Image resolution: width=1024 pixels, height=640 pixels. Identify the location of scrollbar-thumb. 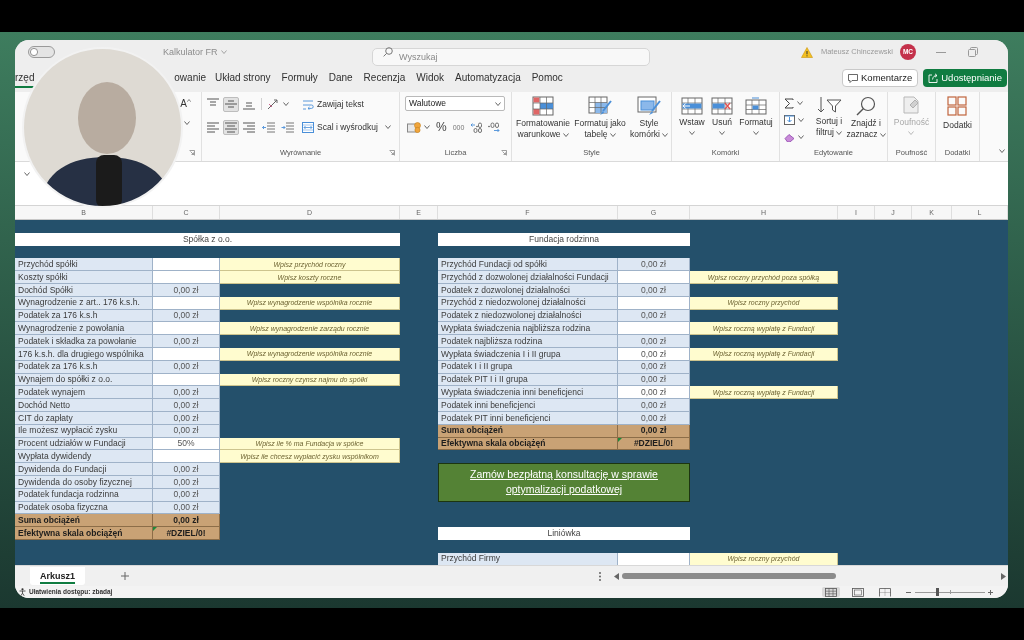
(729, 576).